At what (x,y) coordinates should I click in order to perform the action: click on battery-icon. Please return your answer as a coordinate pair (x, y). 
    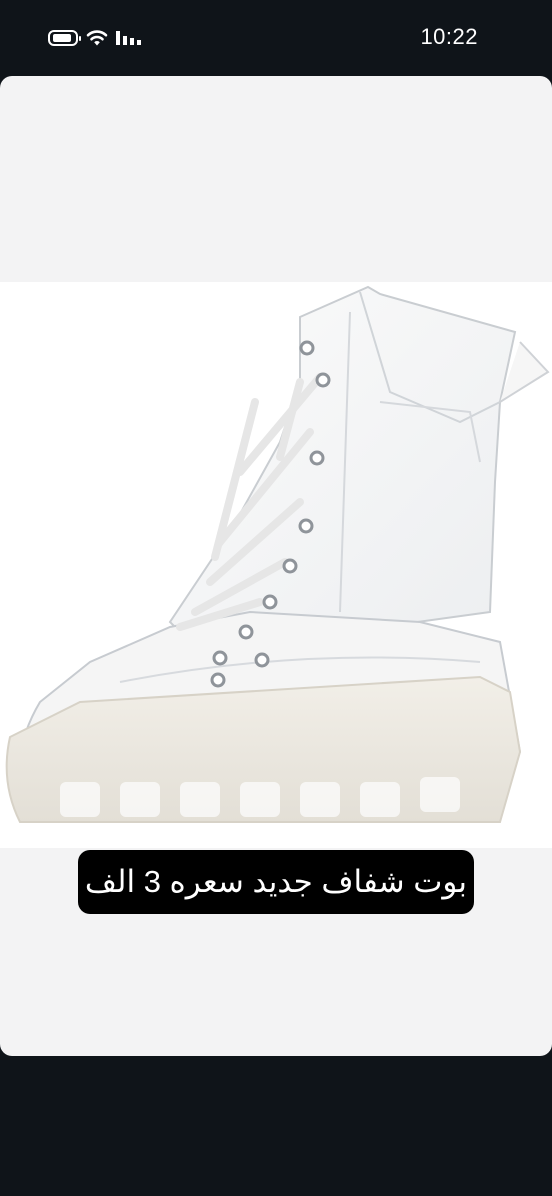
    Looking at the image, I should click on (64, 38).